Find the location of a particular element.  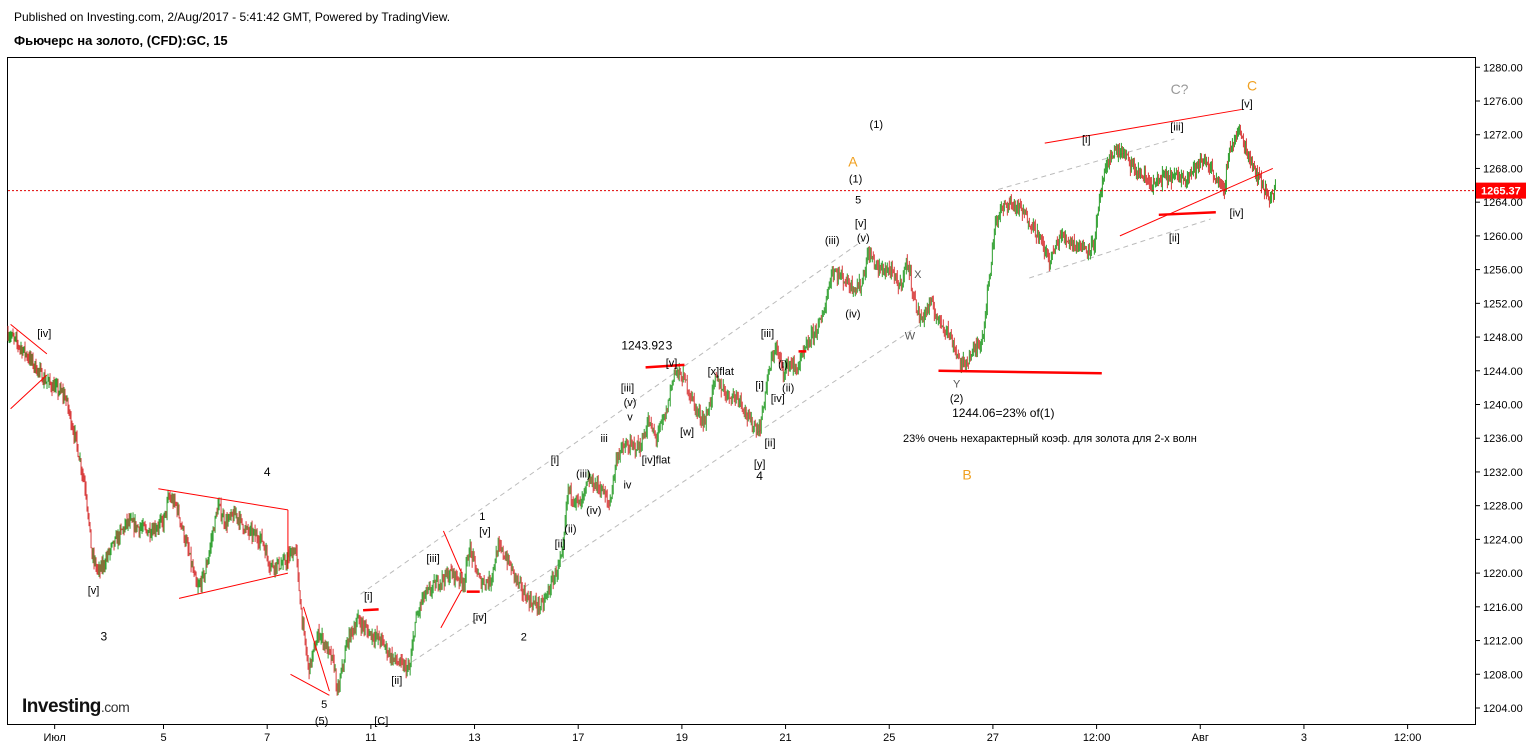

wave-label-41: [v] is located at coordinates (861, 224).